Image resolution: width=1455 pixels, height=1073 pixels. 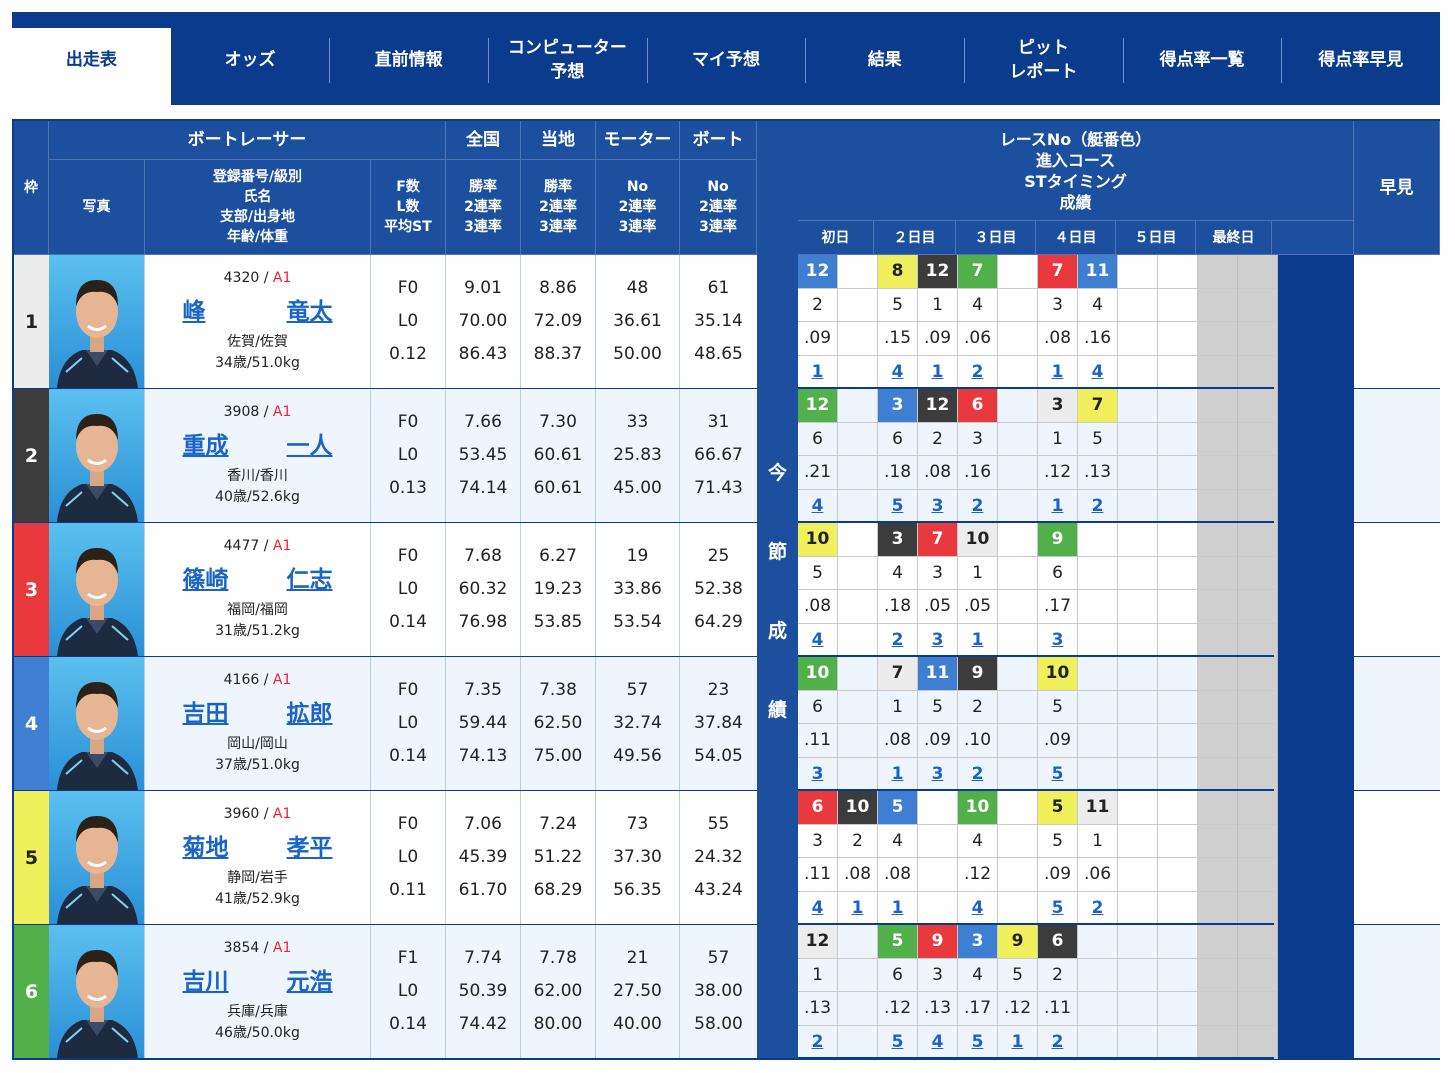 I want to click on rate3: 75.00, so click(x=558, y=756).